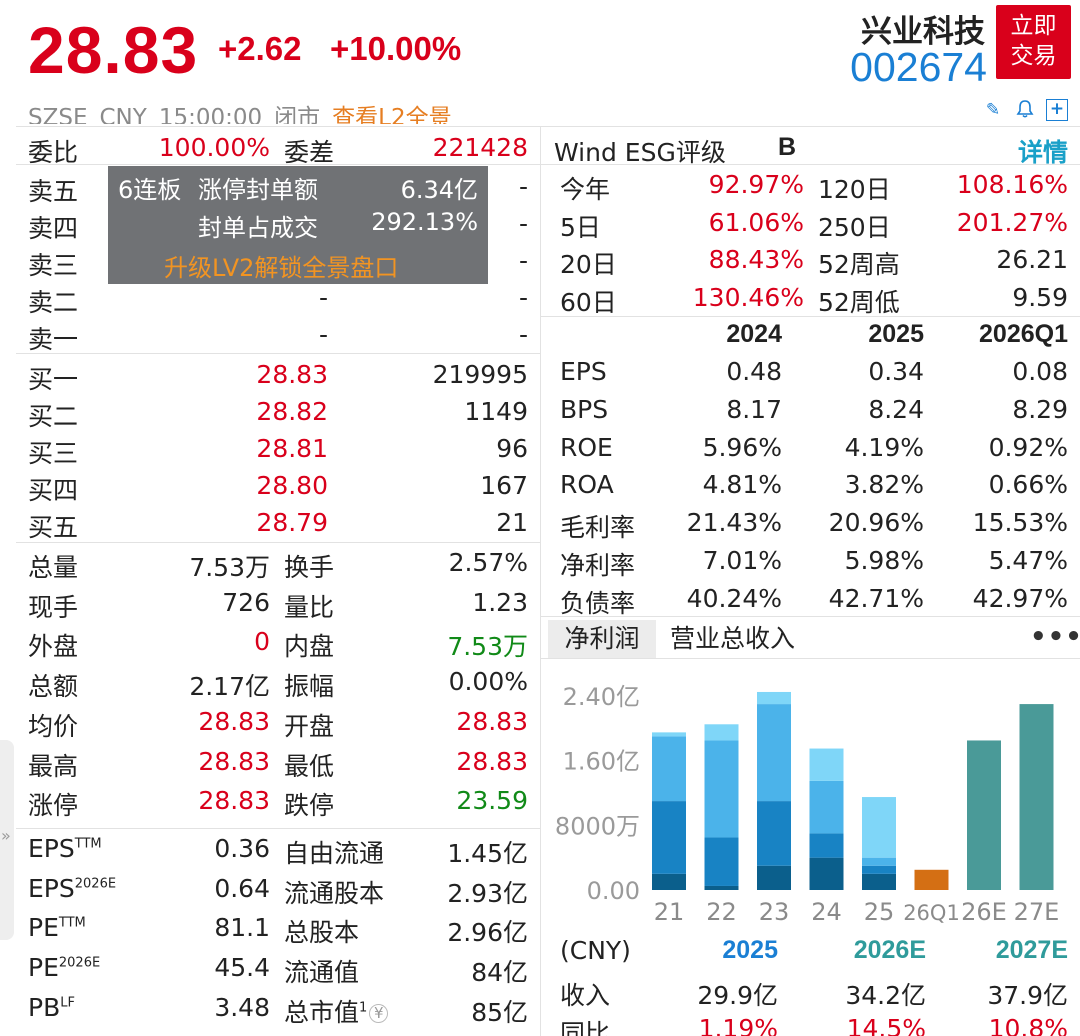 This screenshot has width=1080, height=1036. Describe the element at coordinates (993, 110) in the screenshot. I see `pencil-icon: ✎` at that location.